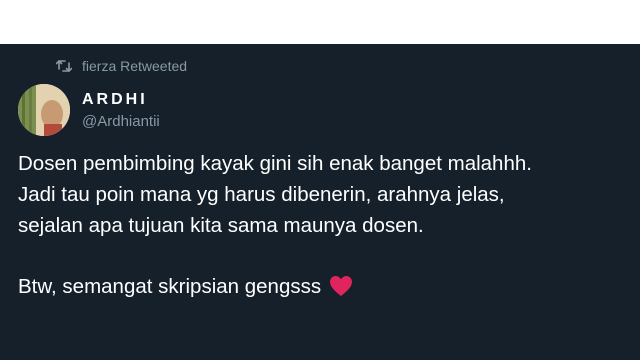 This screenshot has width=640, height=360. Describe the element at coordinates (64, 66) in the screenshot. I see `retweet-icon` at that location.